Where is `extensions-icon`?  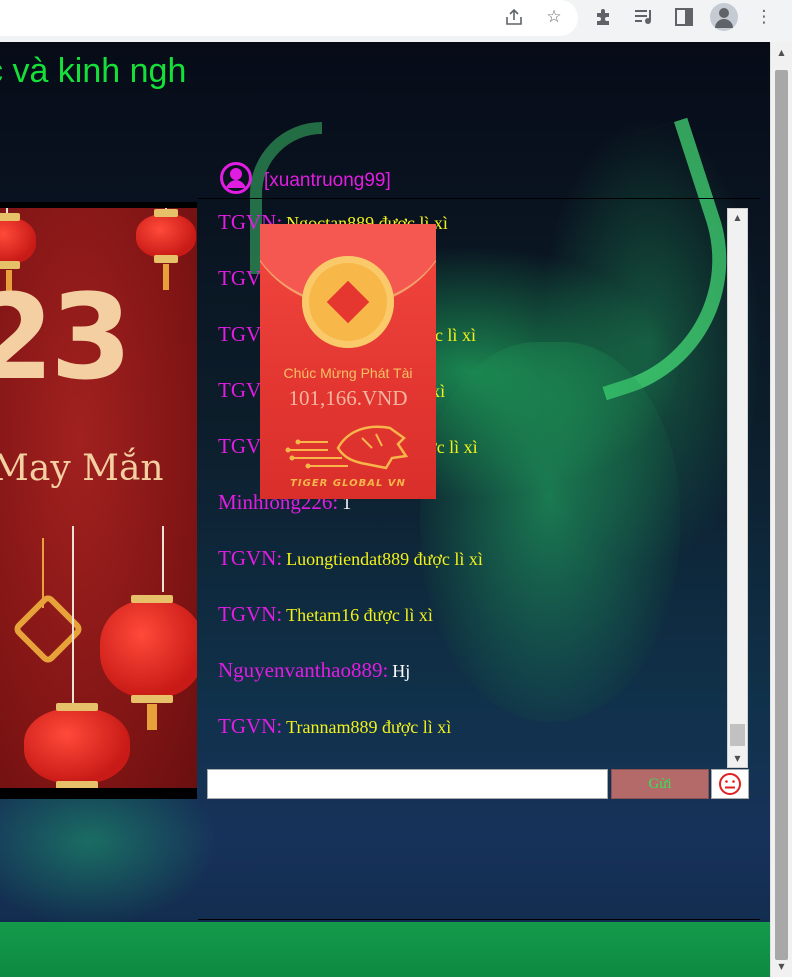
extensions-icon is located at coordinates (604, 17).